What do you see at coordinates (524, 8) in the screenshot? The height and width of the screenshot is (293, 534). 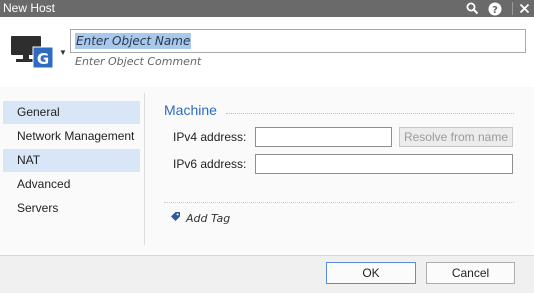 I see `close-icon` at bounding box center [524, 8].